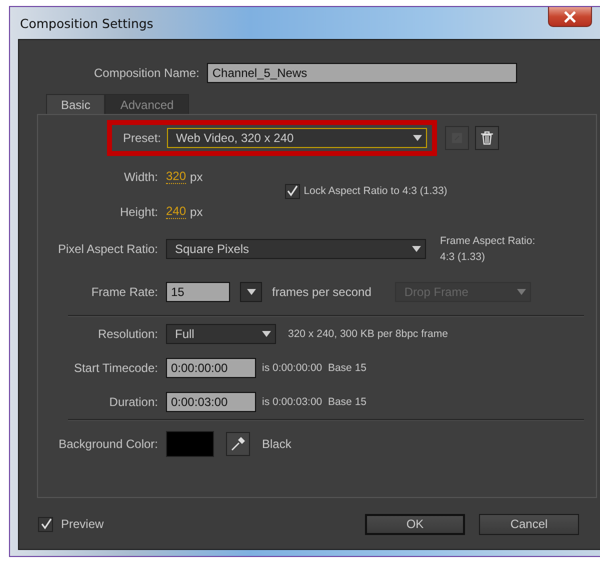  What do you see at coordinates (108, 444) in the screenshot?
I see `background-color-label: Background Color:` at bounding box center [108, 444].